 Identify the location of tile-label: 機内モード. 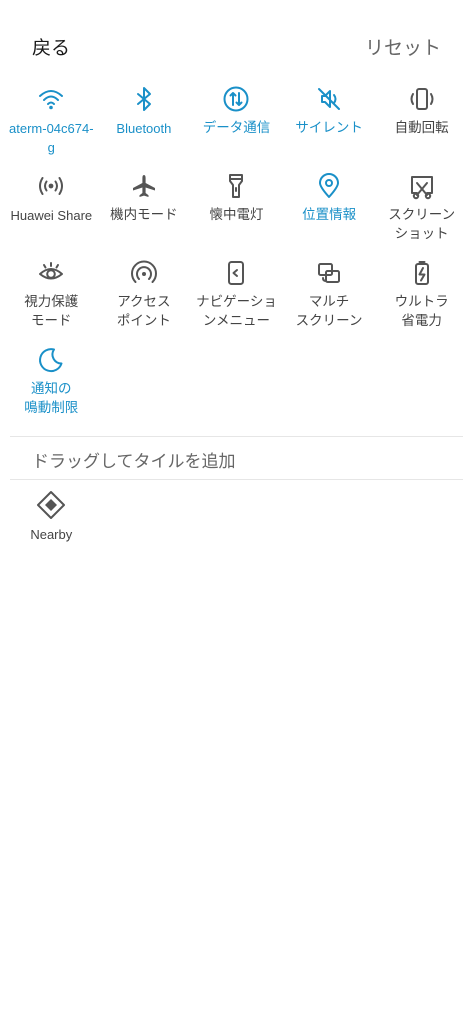
(144, 215).